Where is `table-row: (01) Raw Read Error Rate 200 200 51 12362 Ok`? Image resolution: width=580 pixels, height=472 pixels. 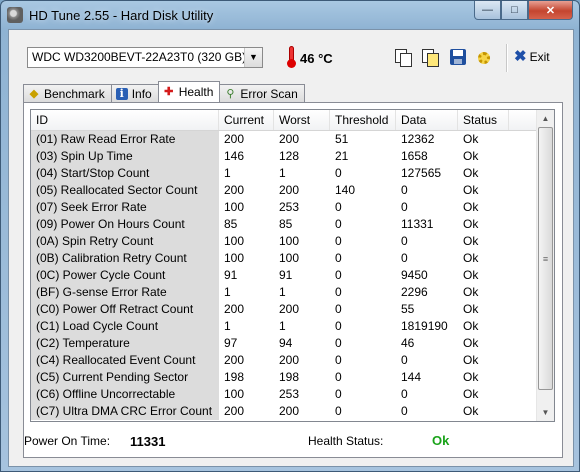 table-row: (01) Raw Read Error Rate 200 200 51 12362 Ok is located at coordinates (285, 139).